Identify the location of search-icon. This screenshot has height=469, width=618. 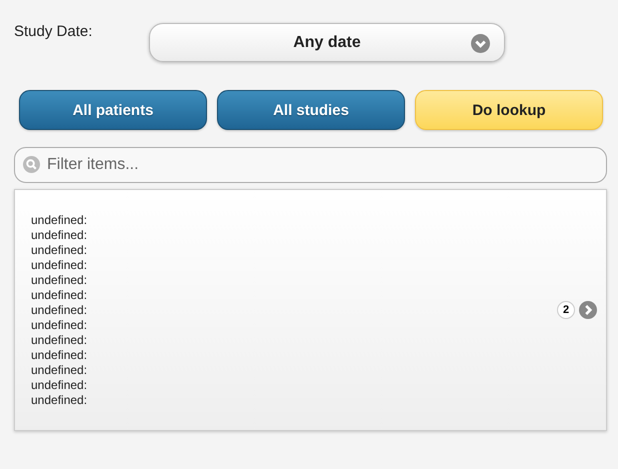
(31, 164).